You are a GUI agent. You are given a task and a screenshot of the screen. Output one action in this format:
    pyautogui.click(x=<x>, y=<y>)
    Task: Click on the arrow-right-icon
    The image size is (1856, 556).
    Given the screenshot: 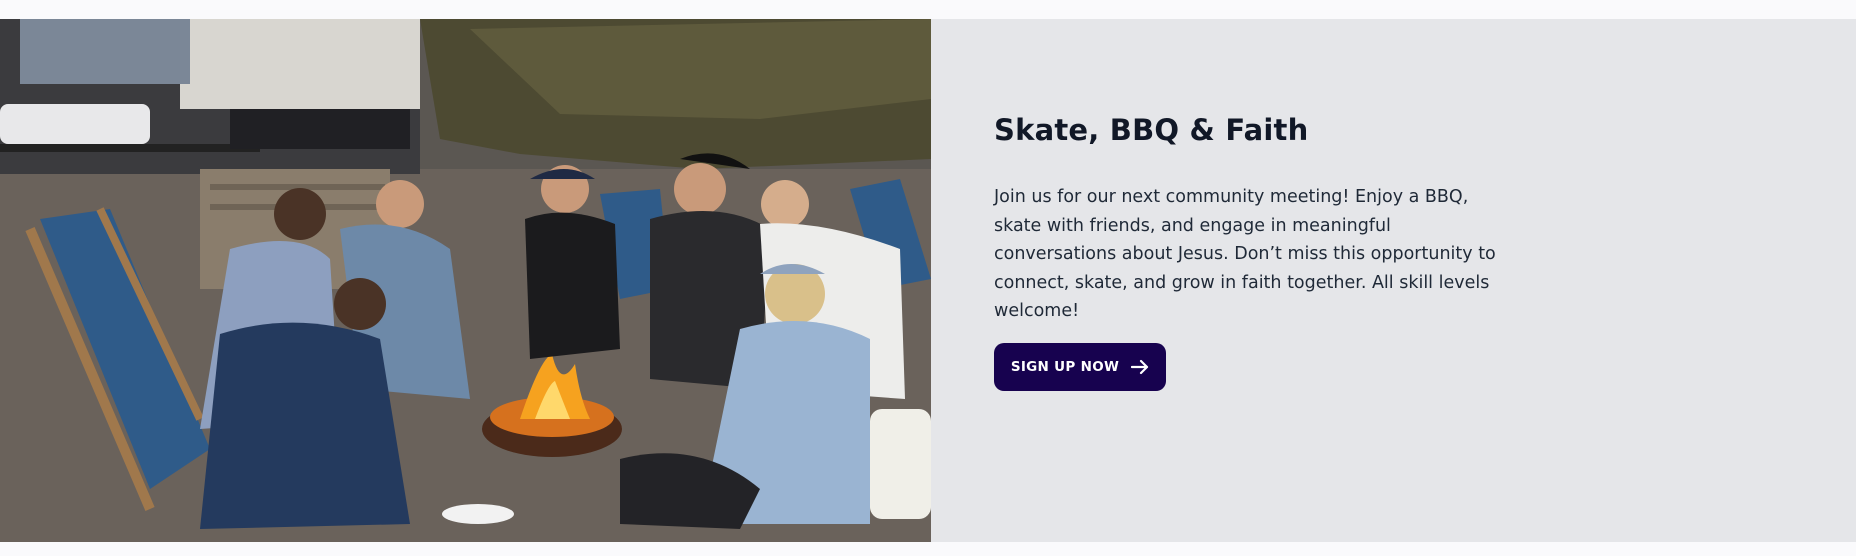 What is the action you would take?
    pyautogui.click(x=1140, y=367)
    